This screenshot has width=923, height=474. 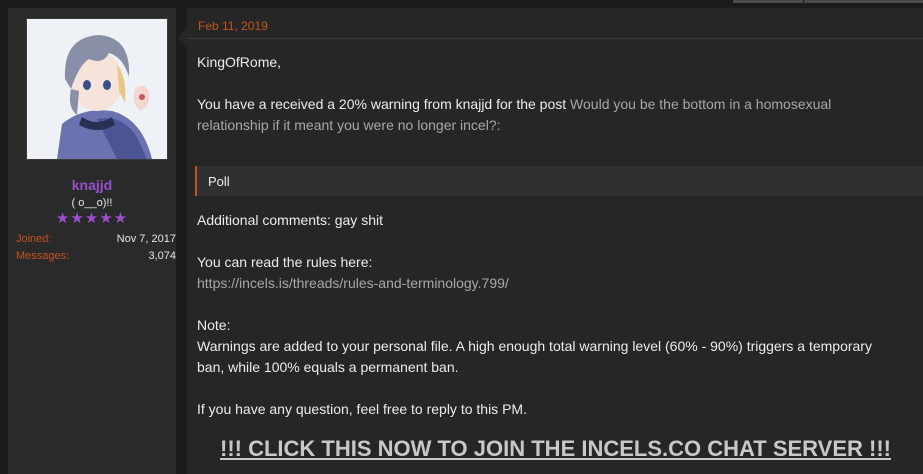 I want to click on avatar-image, so click(x=97, y=89).